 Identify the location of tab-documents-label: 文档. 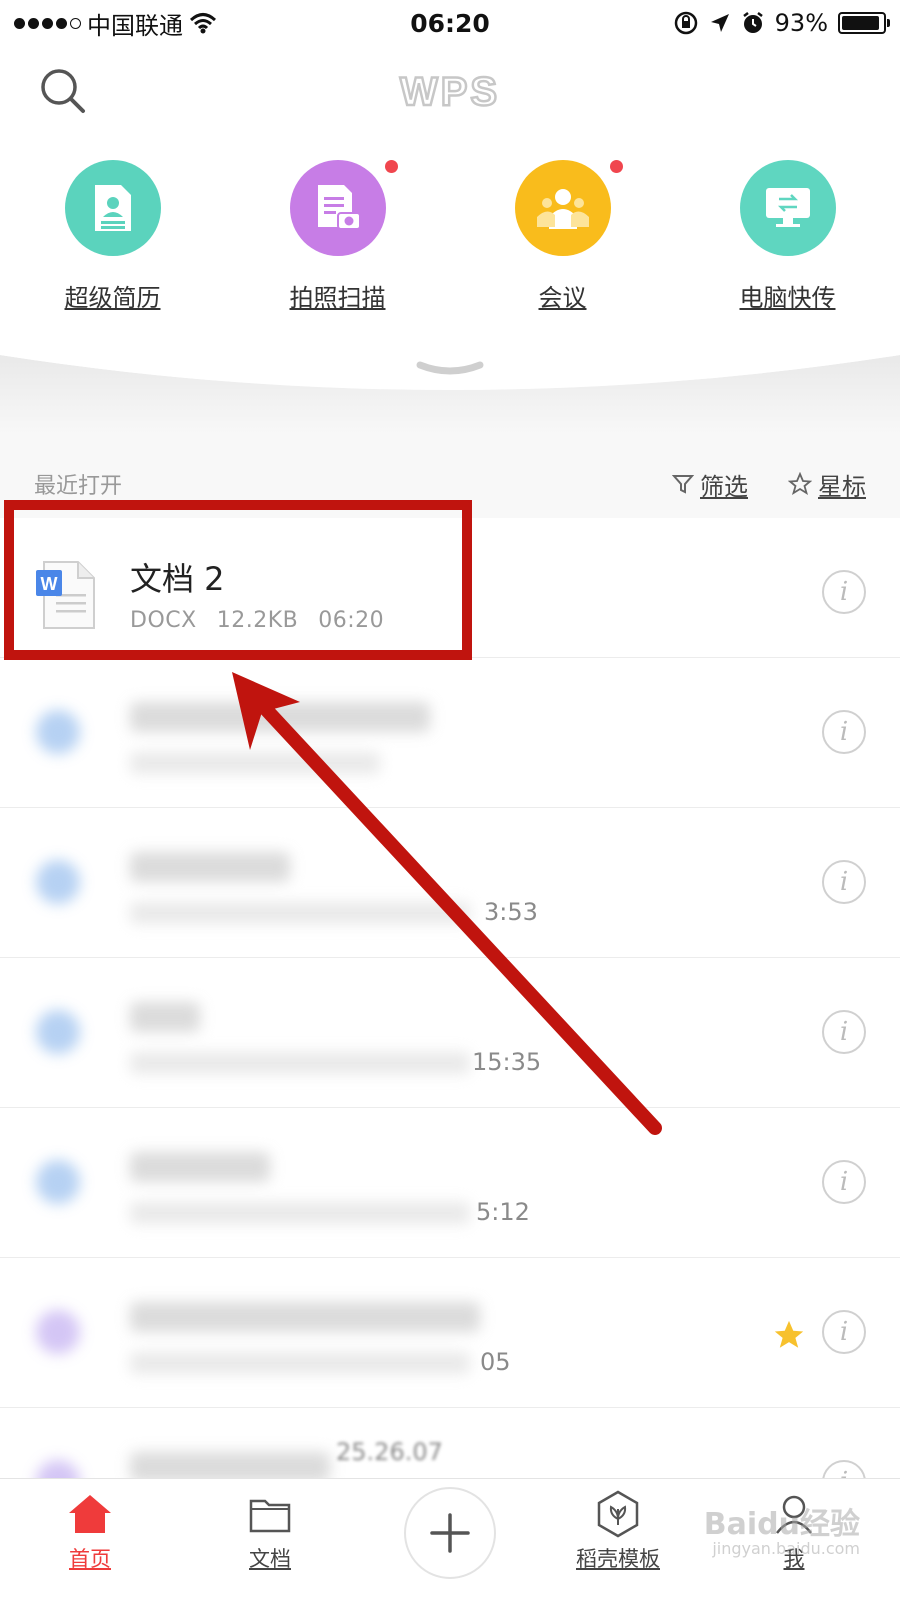
(270, 1559).